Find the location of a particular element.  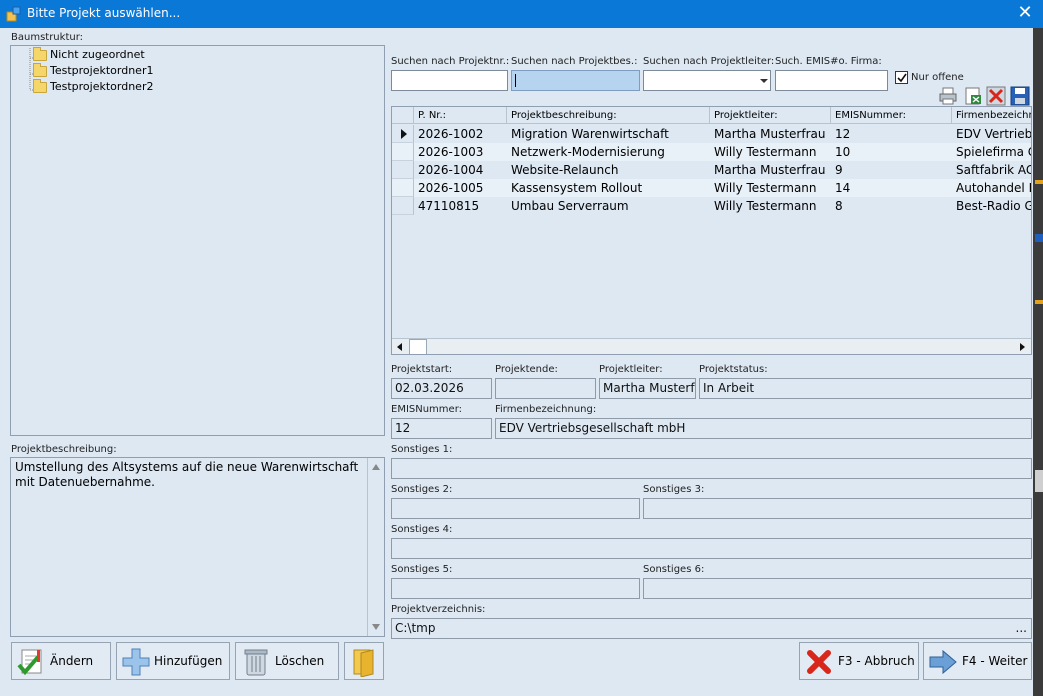

hinzufuegen-button: Hinzufügen is located at coordinates (173, 661).